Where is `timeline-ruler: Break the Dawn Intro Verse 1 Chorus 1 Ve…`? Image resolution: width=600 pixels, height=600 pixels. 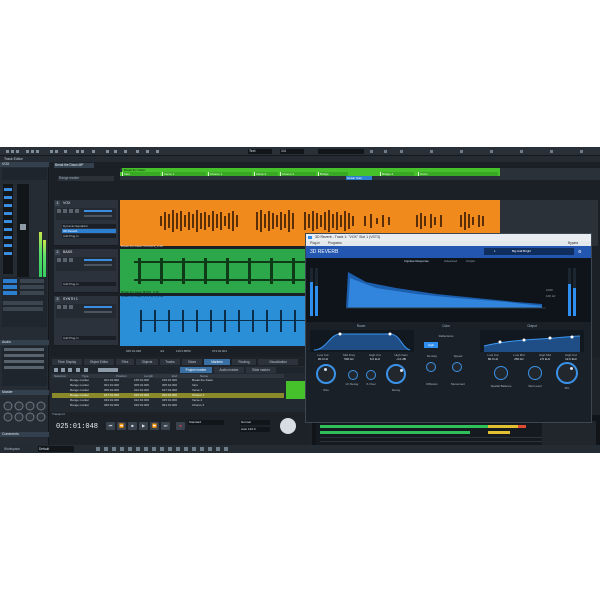
timeline-ruler: Break the Dawn Intro Verse 1 Chorus 1 Ve… is located at coordinates (360, 174).